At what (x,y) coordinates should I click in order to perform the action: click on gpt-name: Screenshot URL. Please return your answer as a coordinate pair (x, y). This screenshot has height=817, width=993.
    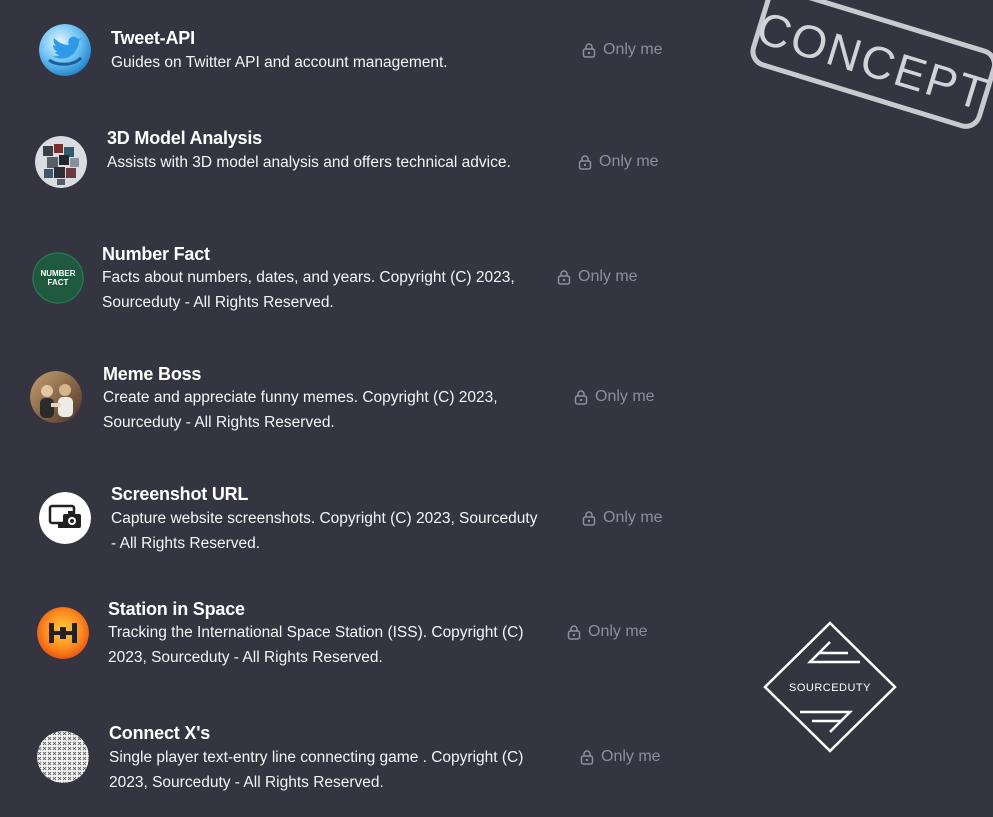
    Looking at the image, I should click on (180, 494).